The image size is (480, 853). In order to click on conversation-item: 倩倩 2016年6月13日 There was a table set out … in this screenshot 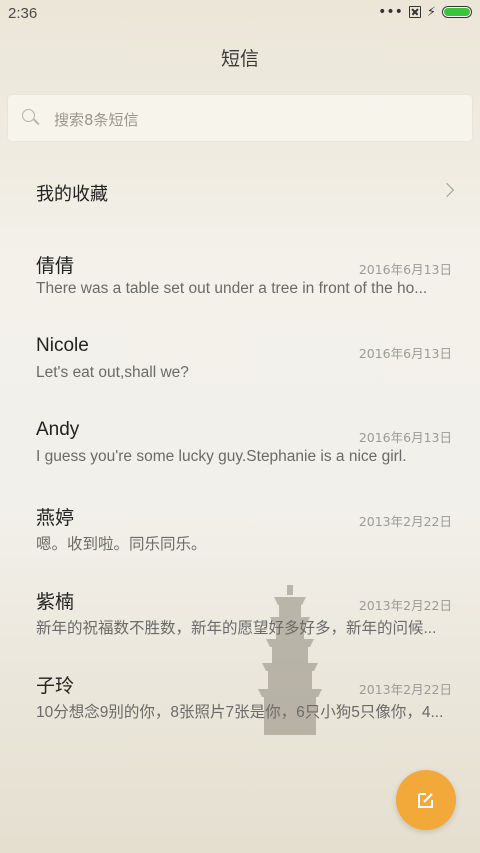, I will do `click(240, 274)`.